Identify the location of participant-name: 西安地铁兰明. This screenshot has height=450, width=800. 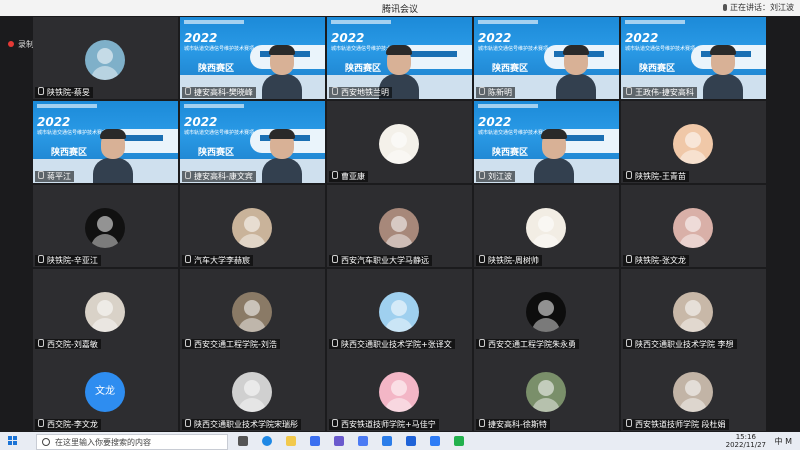
(360, 92).